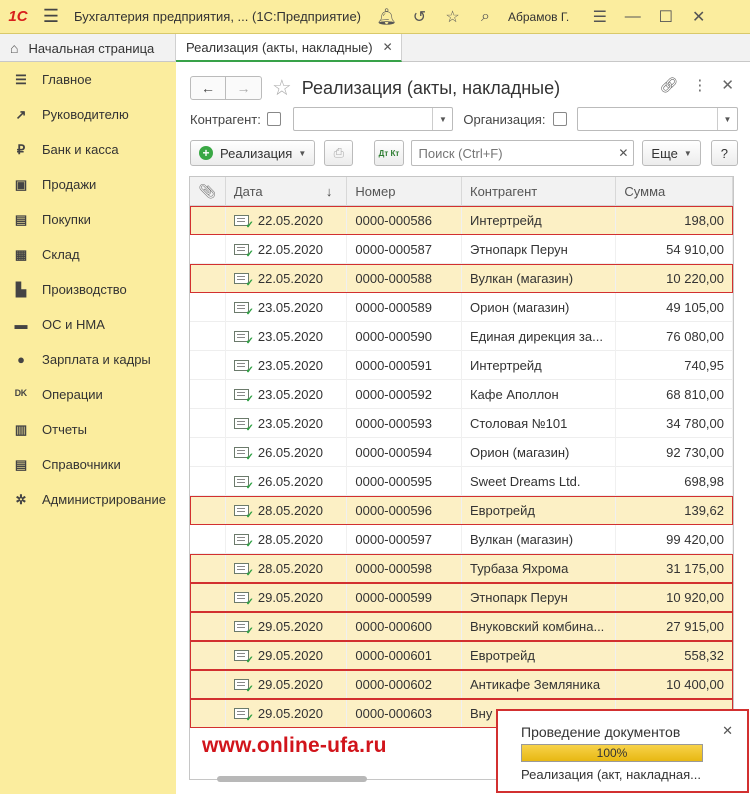 The image size is (750, 794). I want to click on back-button: ←, so click(208, 88).